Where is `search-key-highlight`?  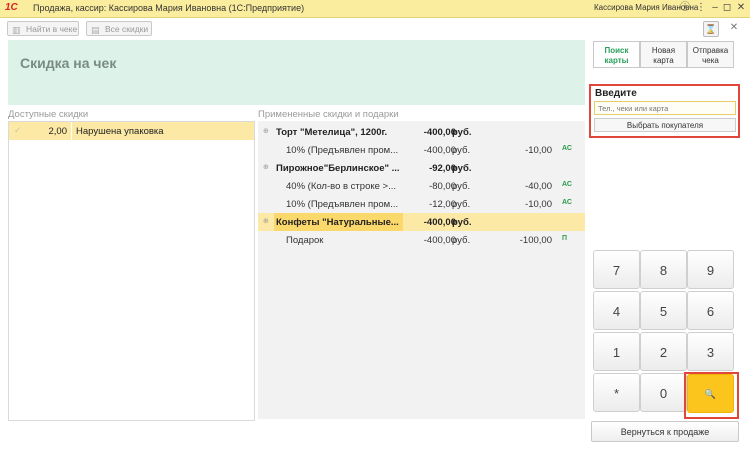 search-key-highlight is located at coordinates (711, 395).